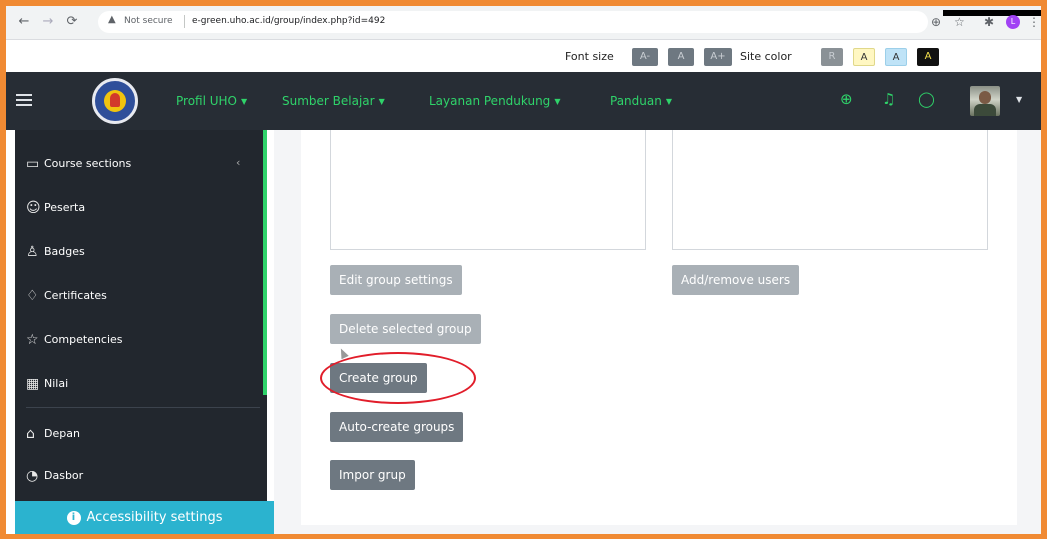 This screenshot has width=1047, height=539. What do you see at coordinates (32, 296) in the screenshot?
I see `certificate-icon: ♢` at bounding box center [32, 296].